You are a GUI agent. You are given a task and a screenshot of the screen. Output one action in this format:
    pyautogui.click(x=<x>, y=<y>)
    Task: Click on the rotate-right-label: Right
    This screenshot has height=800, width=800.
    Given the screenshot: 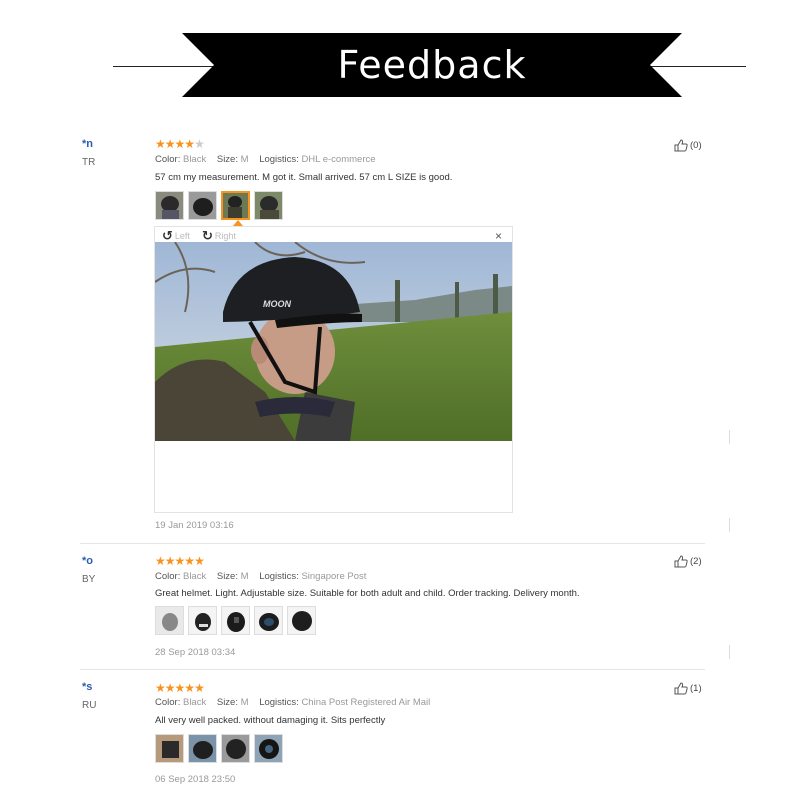 What is the action you would take?
    pyautogui.click(x=225, y=236)
    